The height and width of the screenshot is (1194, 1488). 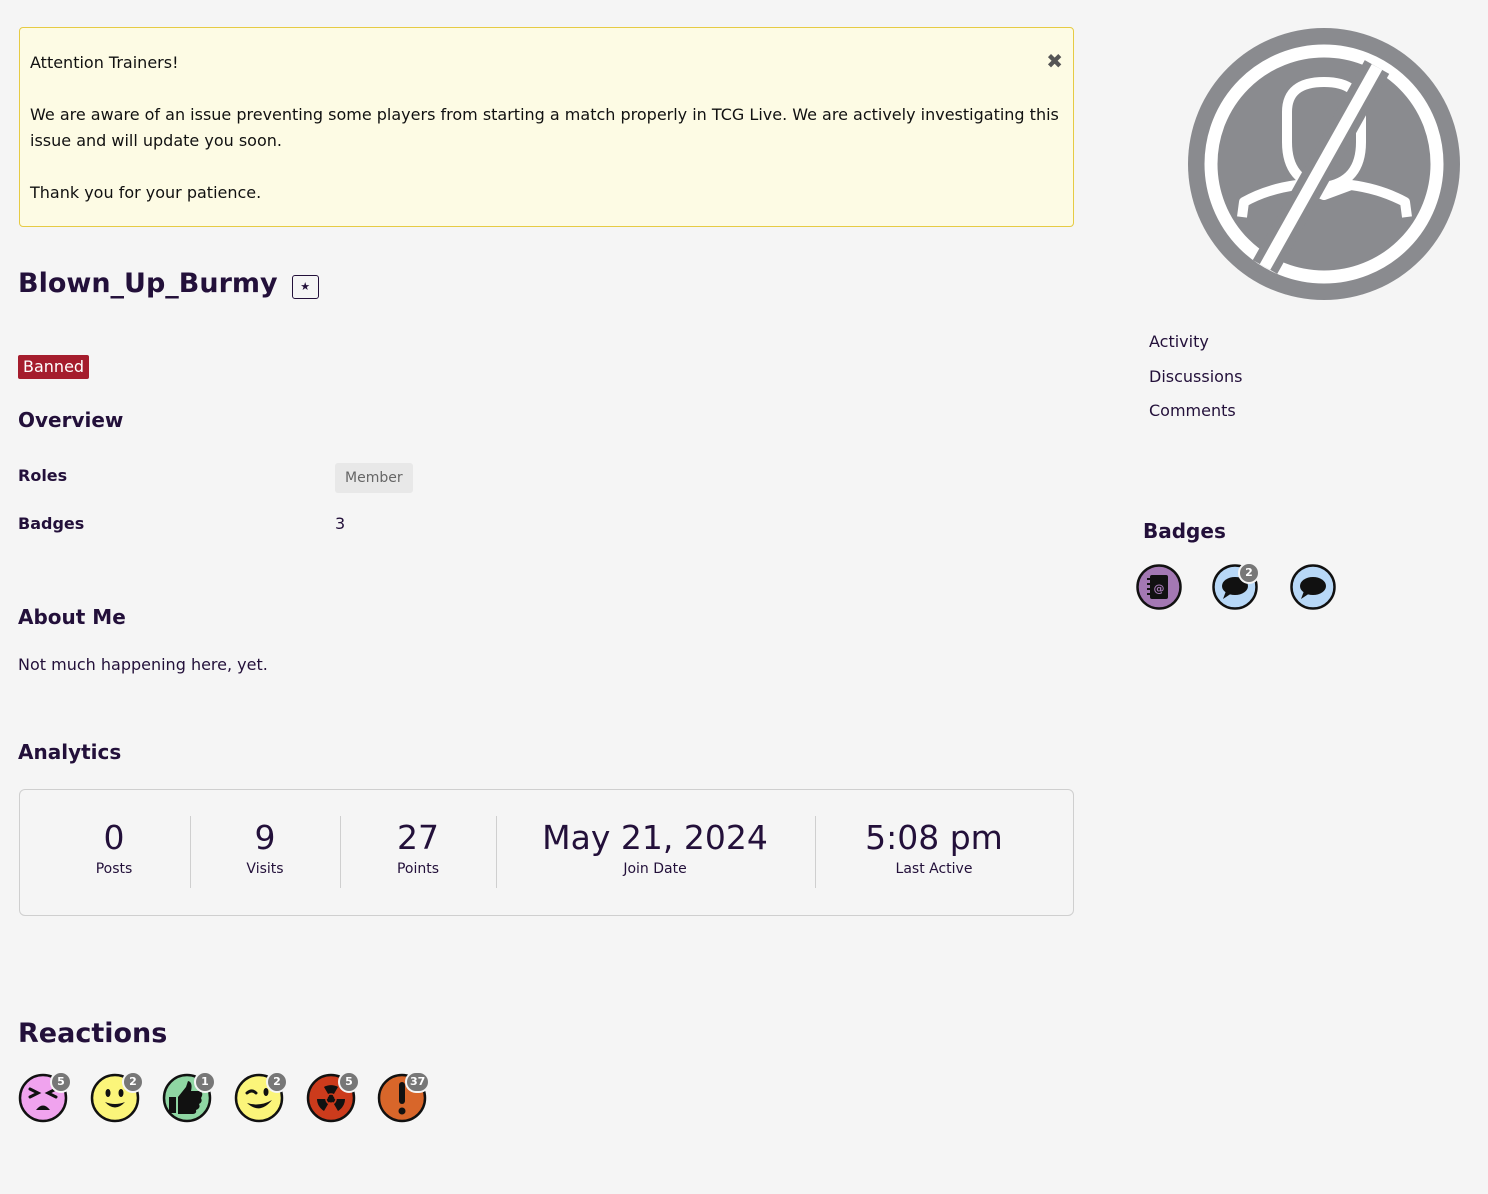 I want to click on about-text: Not much happening here, yet., so click(x=143, y=664).